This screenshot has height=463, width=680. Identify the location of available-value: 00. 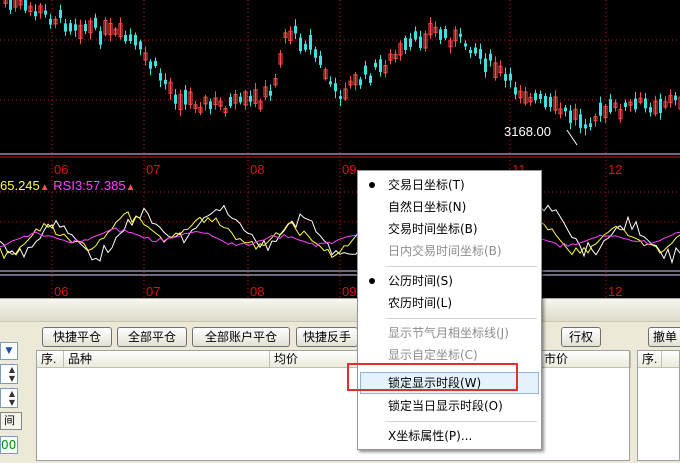
(9, 445).